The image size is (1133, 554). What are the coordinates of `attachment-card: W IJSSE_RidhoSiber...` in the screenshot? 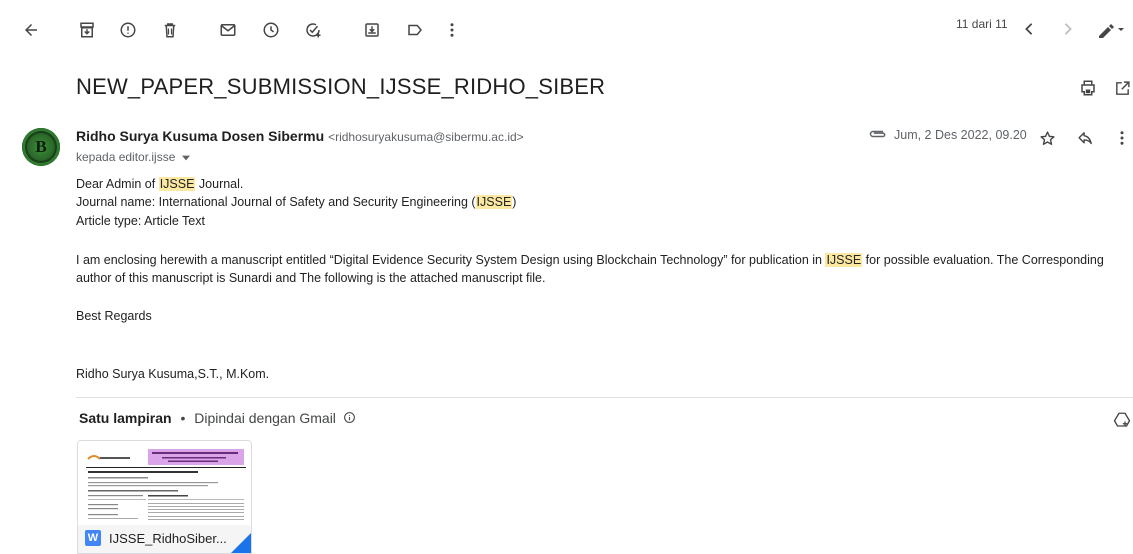 It's located at (164, 497).